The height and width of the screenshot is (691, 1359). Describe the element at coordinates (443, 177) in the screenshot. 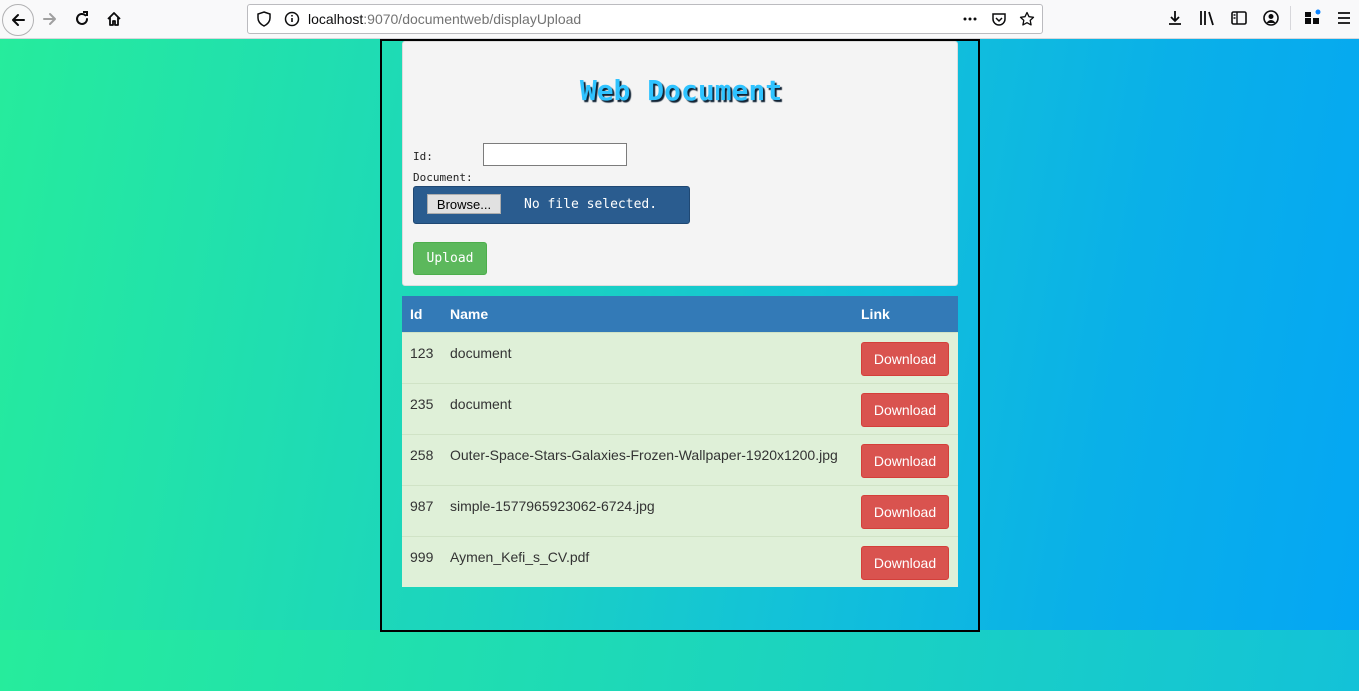

I see `document-label: Document:` at that location.